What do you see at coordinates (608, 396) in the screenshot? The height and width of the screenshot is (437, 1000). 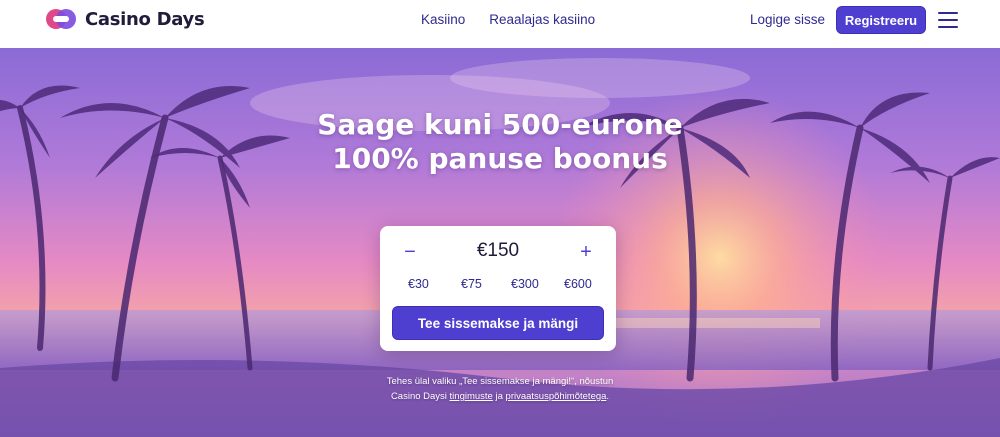 I see `terms-text-end: .` at bounding box center [608, 396].